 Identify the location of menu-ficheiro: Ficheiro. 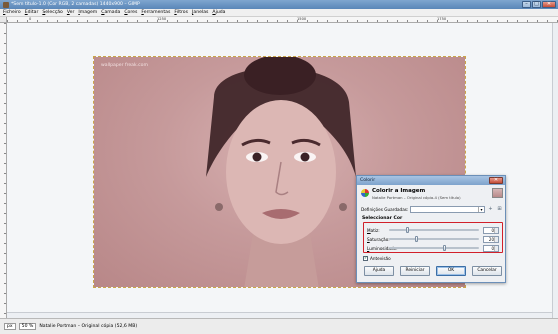
(12, 12).